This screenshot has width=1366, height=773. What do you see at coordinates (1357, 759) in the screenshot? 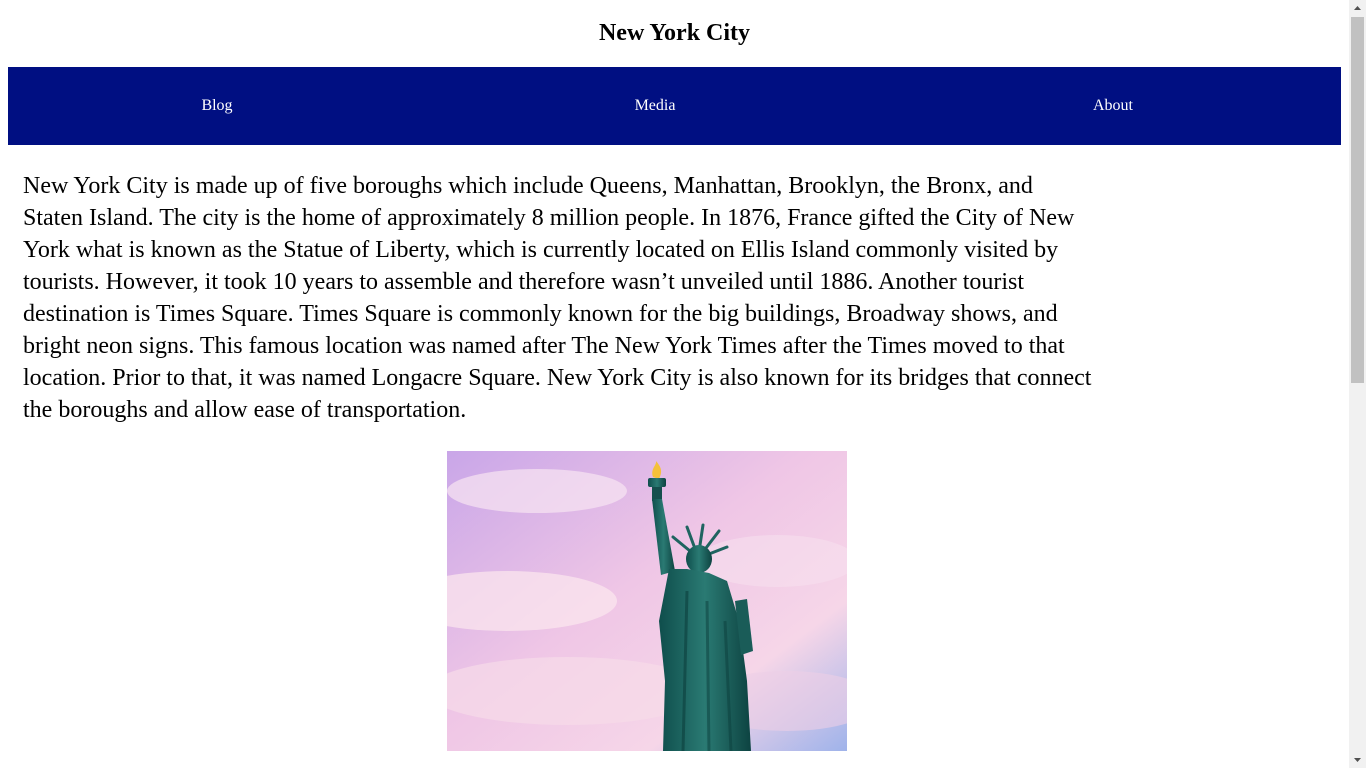
I see `scroll-down-arrow-icon` at bounding box center [1357, 759].